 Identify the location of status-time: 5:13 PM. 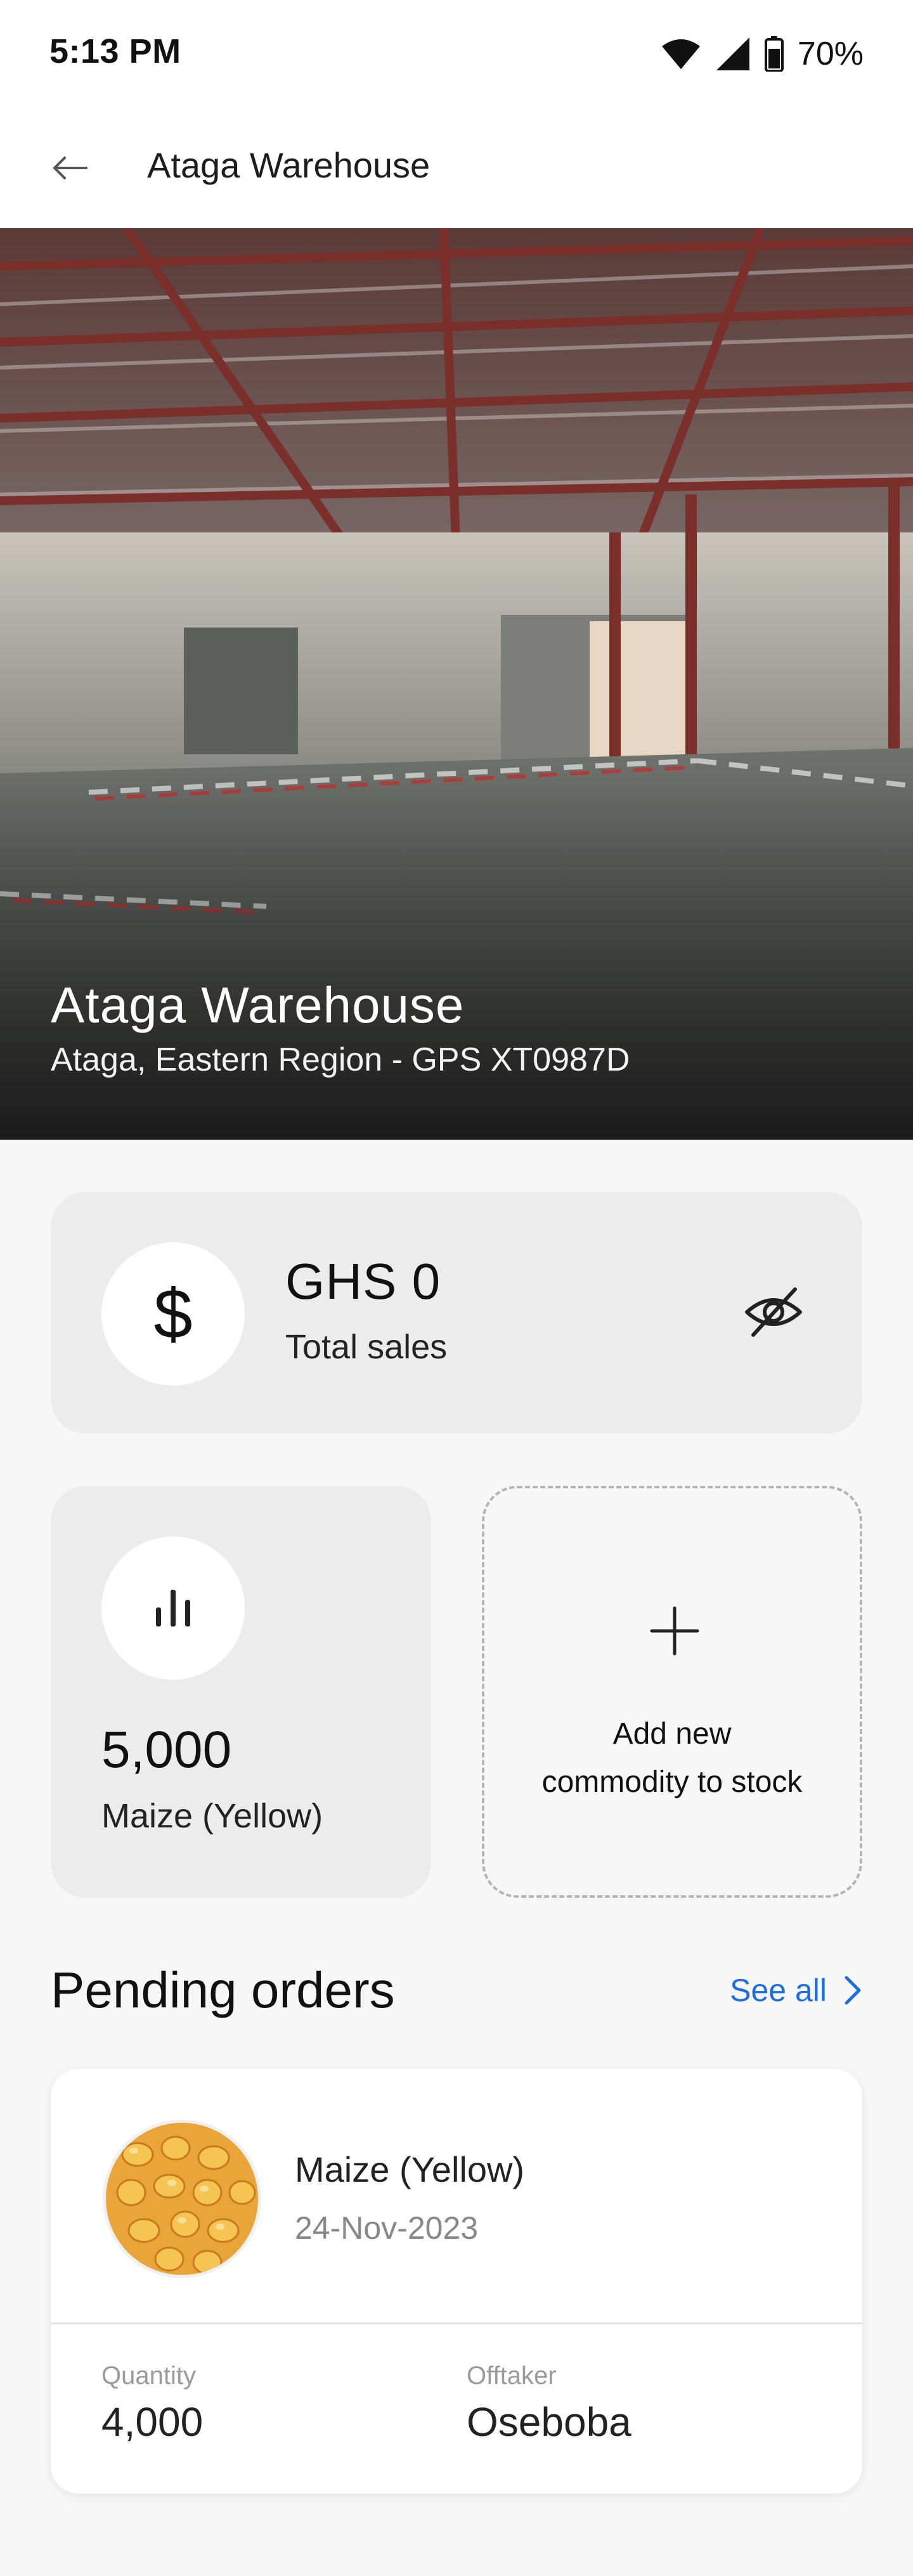
(115, 51).